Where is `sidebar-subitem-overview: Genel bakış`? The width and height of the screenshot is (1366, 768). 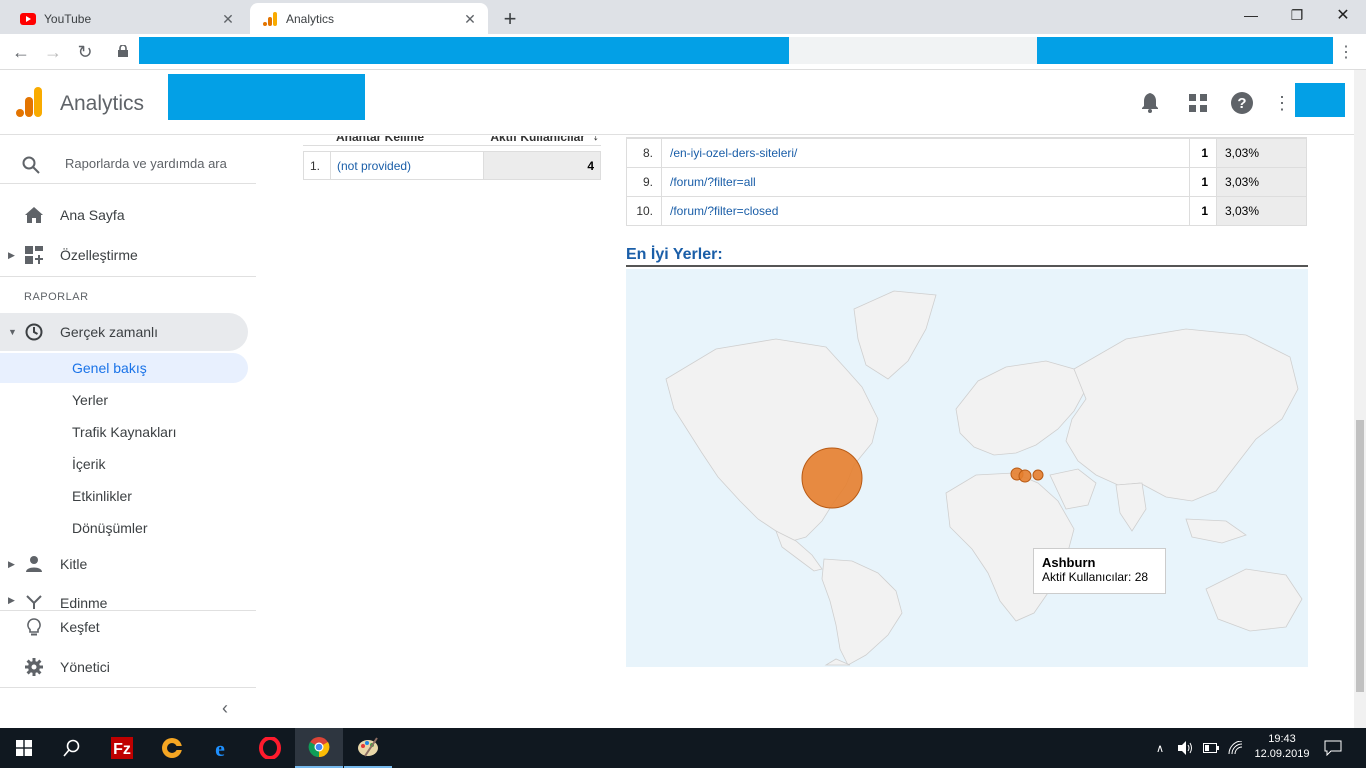
sidebar-subitem-overview: Genel bakış is located at coordinates (124, 368).